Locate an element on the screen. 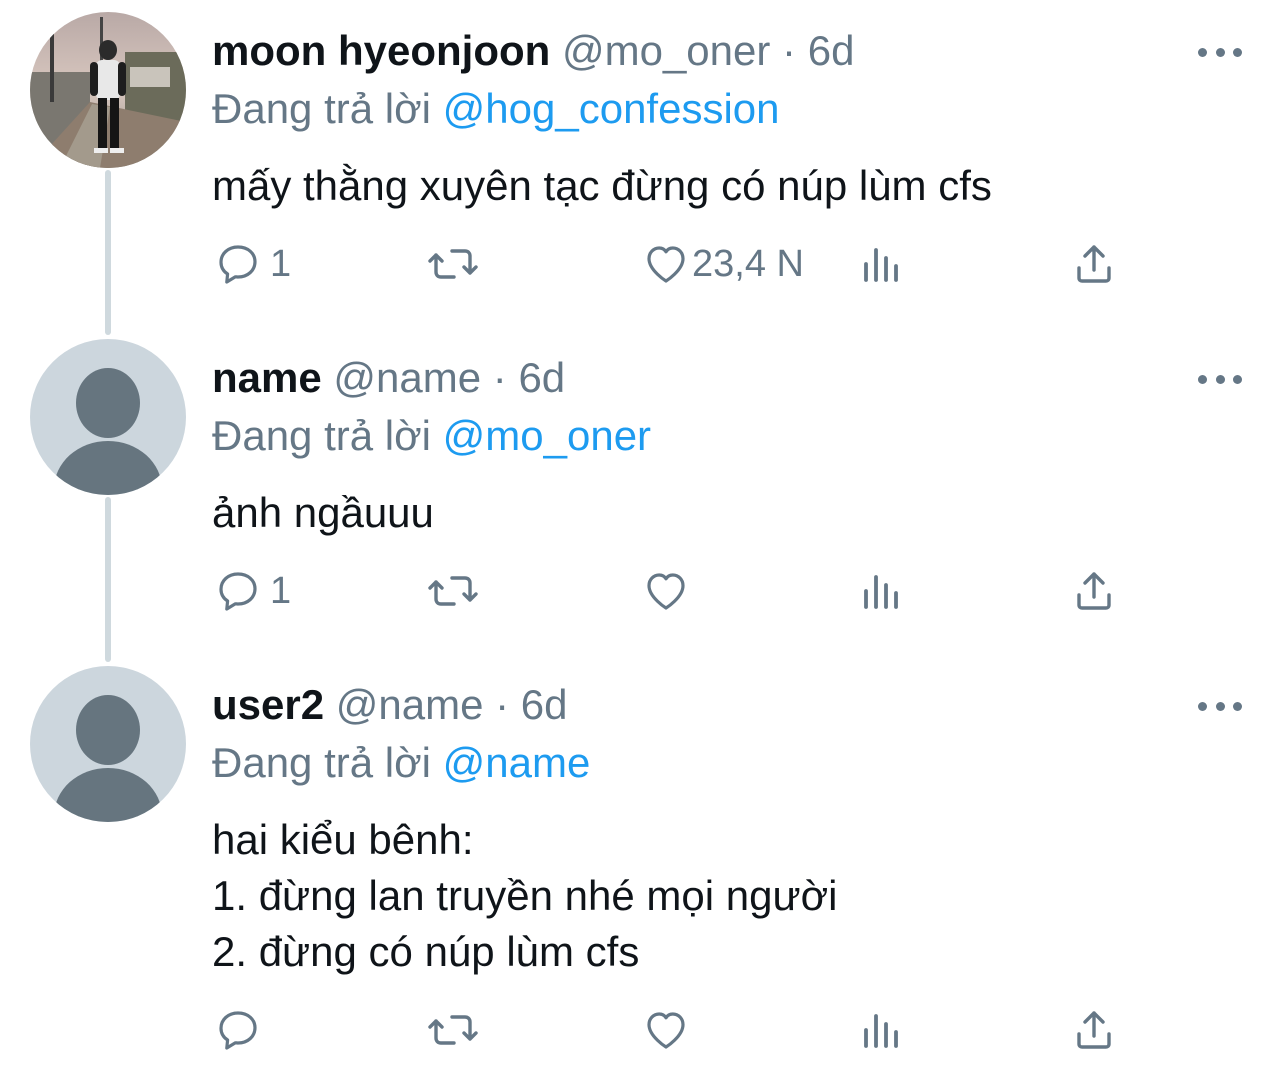 The width and height of the screenshot is (1284, 1065). reply-button is located at coordinates (238, 1030).